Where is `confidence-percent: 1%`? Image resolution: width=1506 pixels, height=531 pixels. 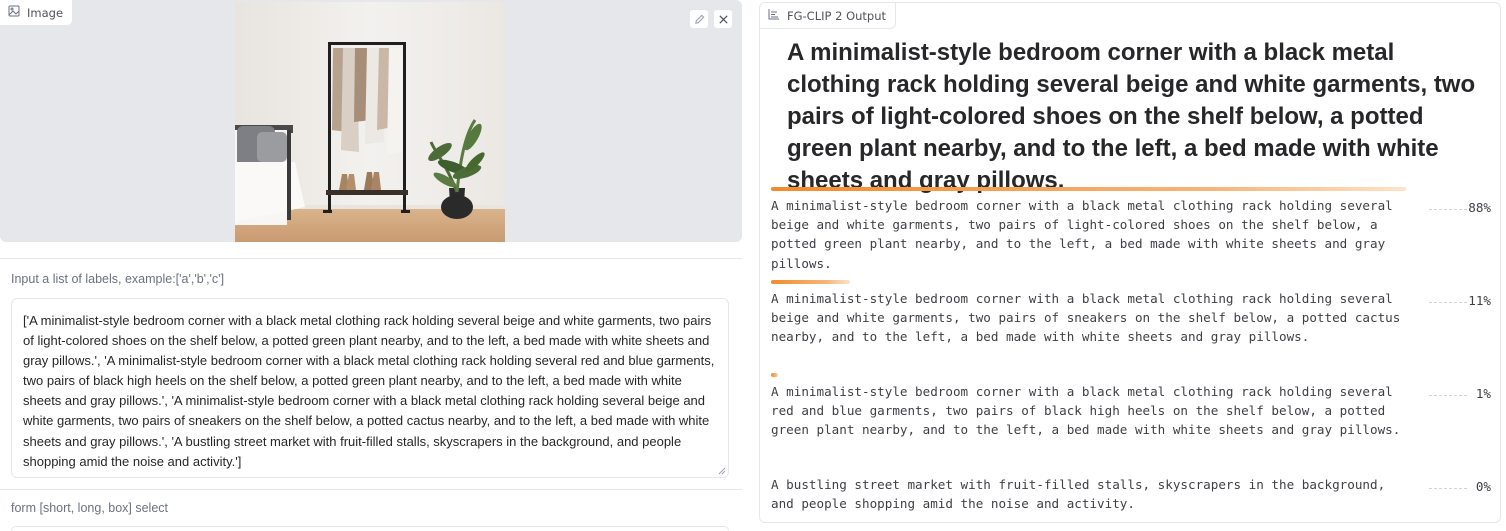
confidence-percent: 1% is located at coordinates (1483, 393).